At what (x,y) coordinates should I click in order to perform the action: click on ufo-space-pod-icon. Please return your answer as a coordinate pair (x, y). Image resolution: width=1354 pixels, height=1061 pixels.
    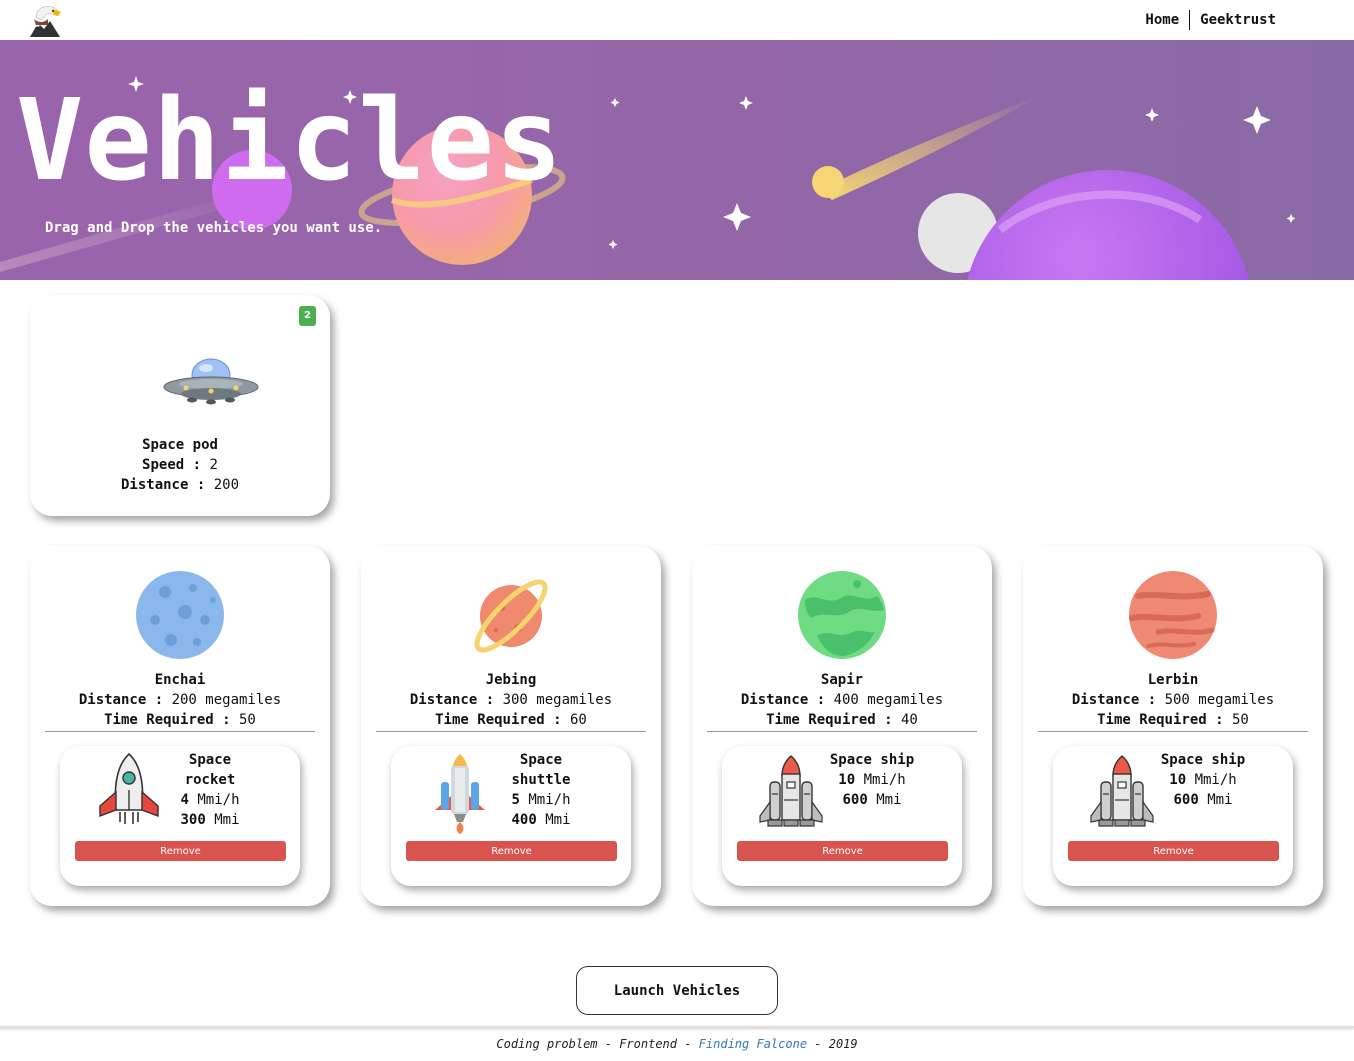
    Looking at the image, I should click on (211, 381).